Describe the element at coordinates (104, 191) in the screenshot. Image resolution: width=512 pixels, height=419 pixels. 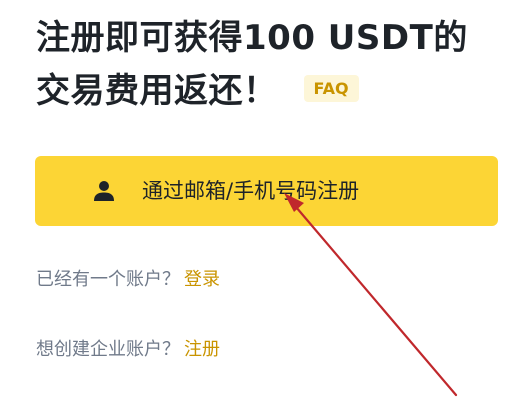
I see `user-icon` at that location.